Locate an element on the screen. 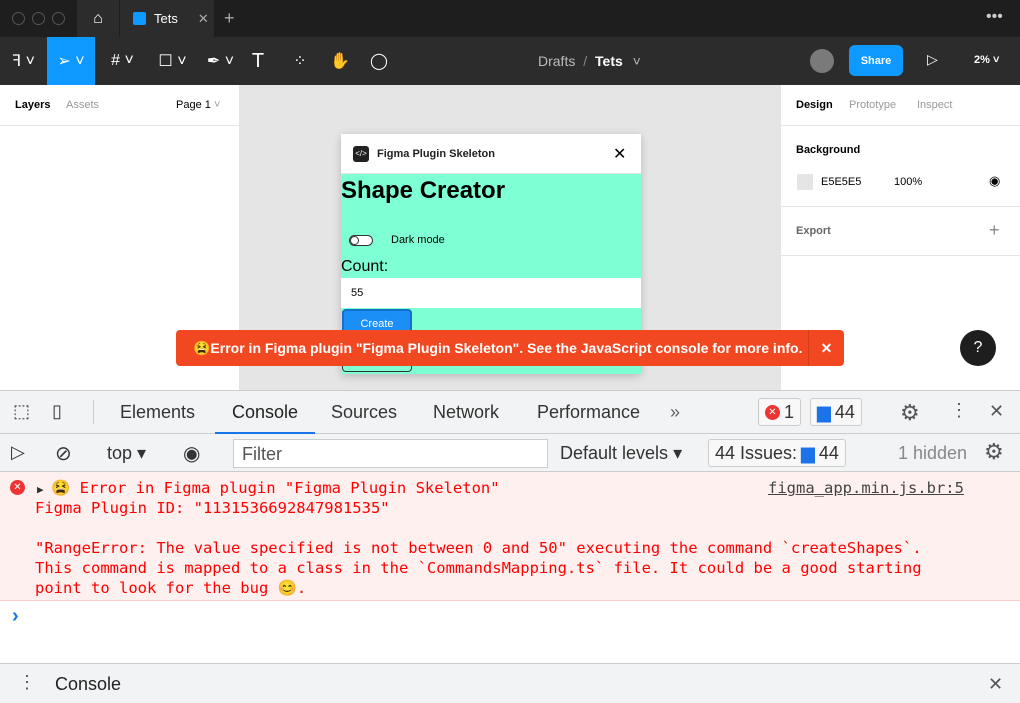 This screenshot has height=703, width=1020. code-icon: </> is located at coordinates (361, 154).